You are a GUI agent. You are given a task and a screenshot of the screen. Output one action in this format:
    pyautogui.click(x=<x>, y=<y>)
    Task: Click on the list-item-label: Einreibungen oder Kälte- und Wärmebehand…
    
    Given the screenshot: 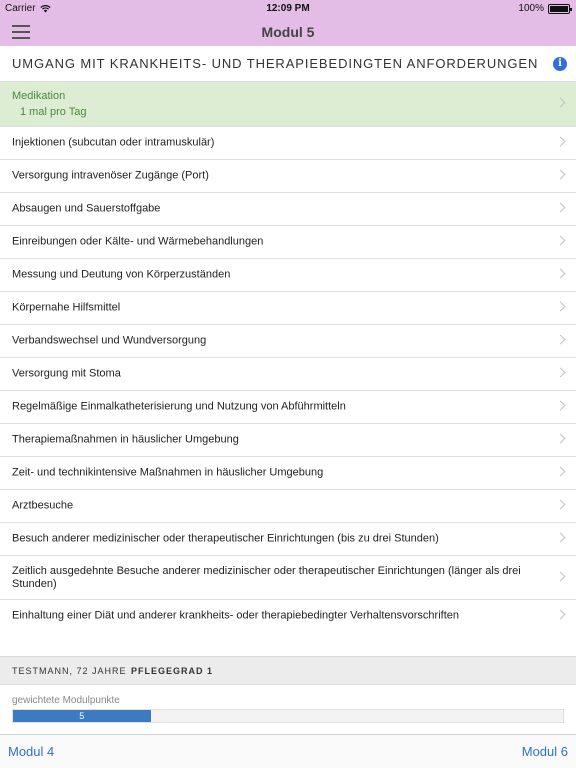 What is the action you would take?
    pyautogui.click(x=138, y=241)
    